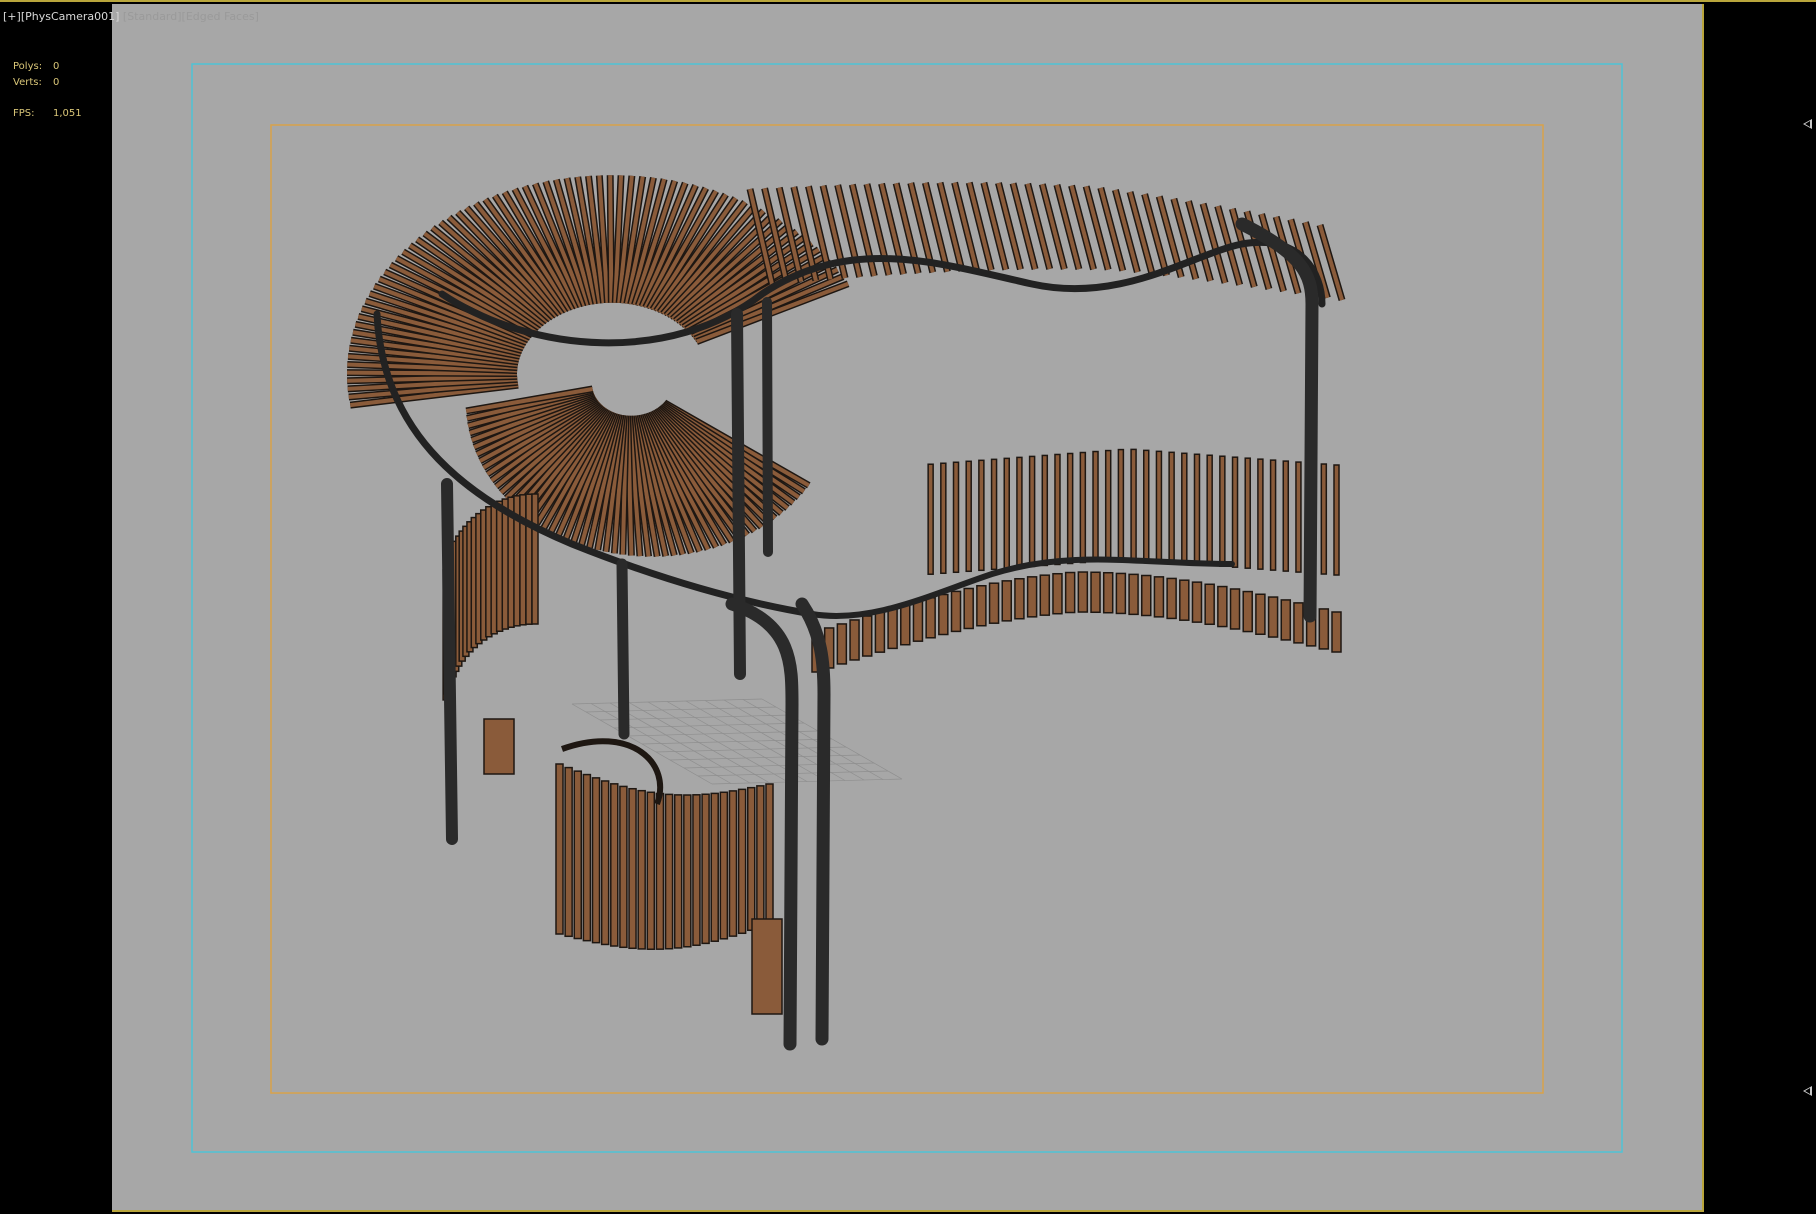 Image resolution: width=1816 pixels, height=1214 pixels. I want to click on post-left, so click(449, 661).